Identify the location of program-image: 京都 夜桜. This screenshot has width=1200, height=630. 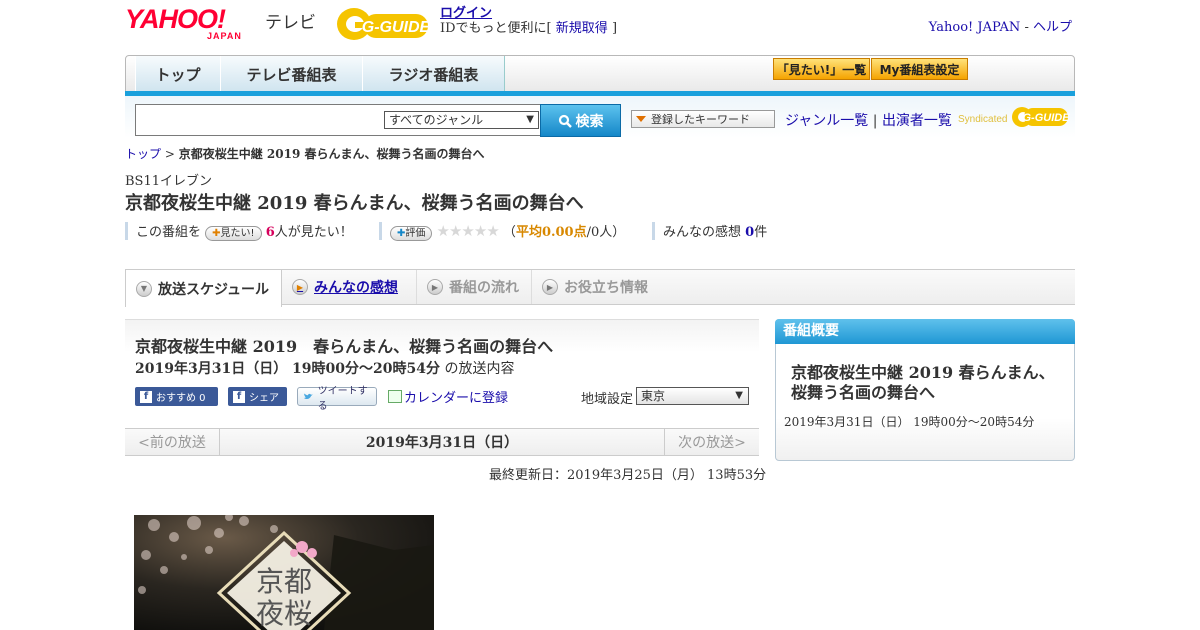
(284, 572).